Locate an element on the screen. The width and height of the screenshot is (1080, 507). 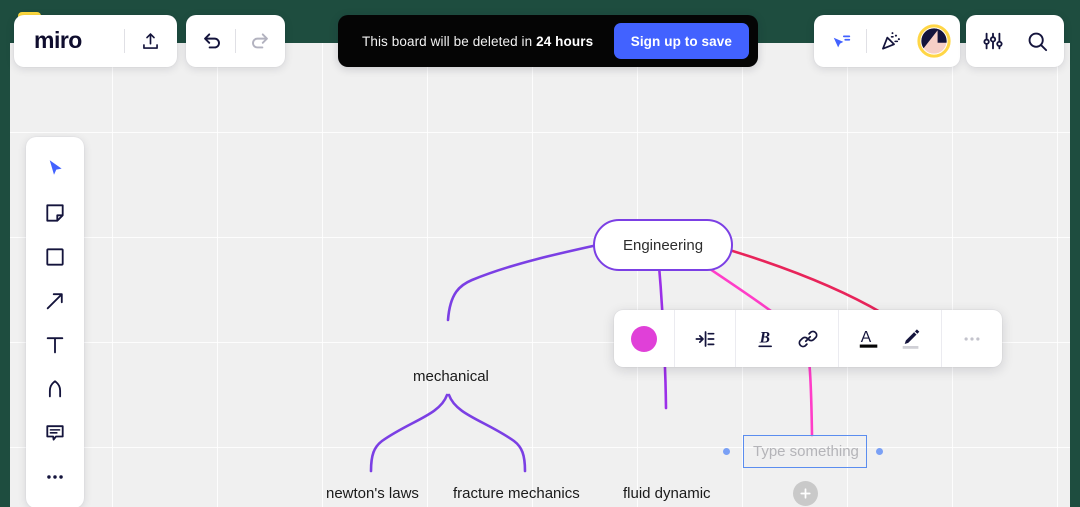
collaboration-toolbar is located at coordinates (887, 41).